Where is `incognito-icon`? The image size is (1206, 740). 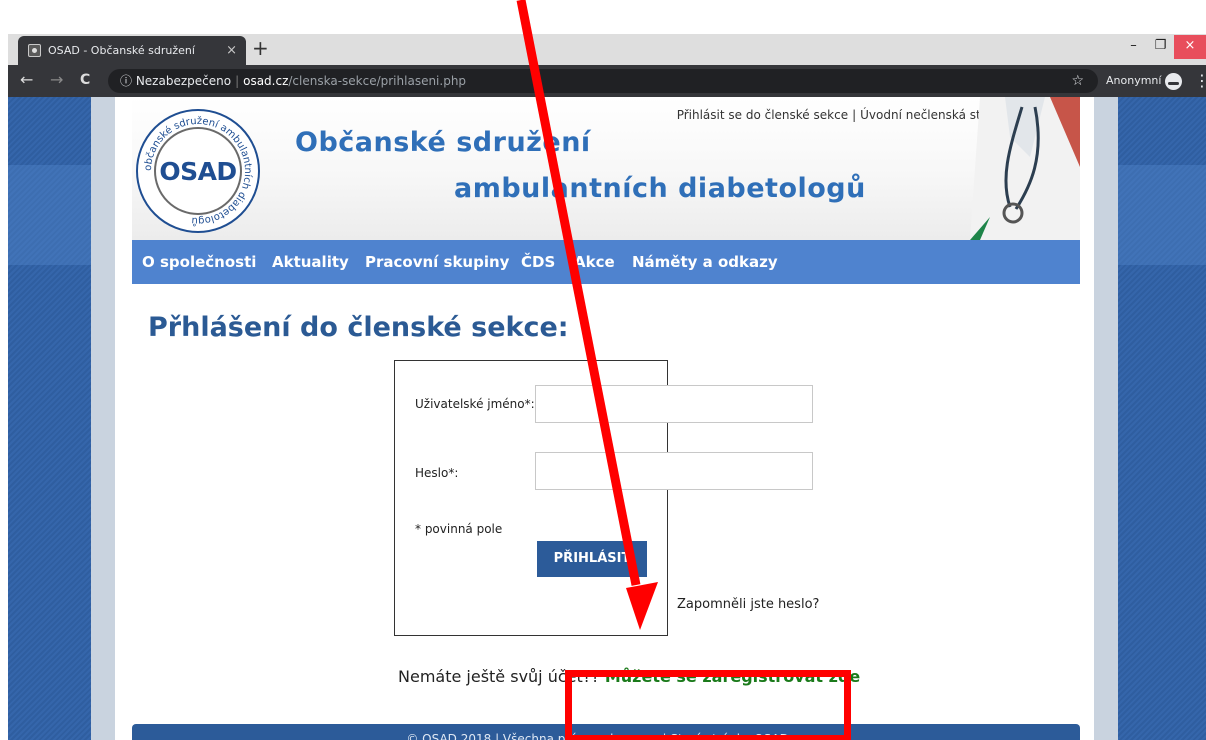
incognito-icon is located at coordinates (1174, 81).